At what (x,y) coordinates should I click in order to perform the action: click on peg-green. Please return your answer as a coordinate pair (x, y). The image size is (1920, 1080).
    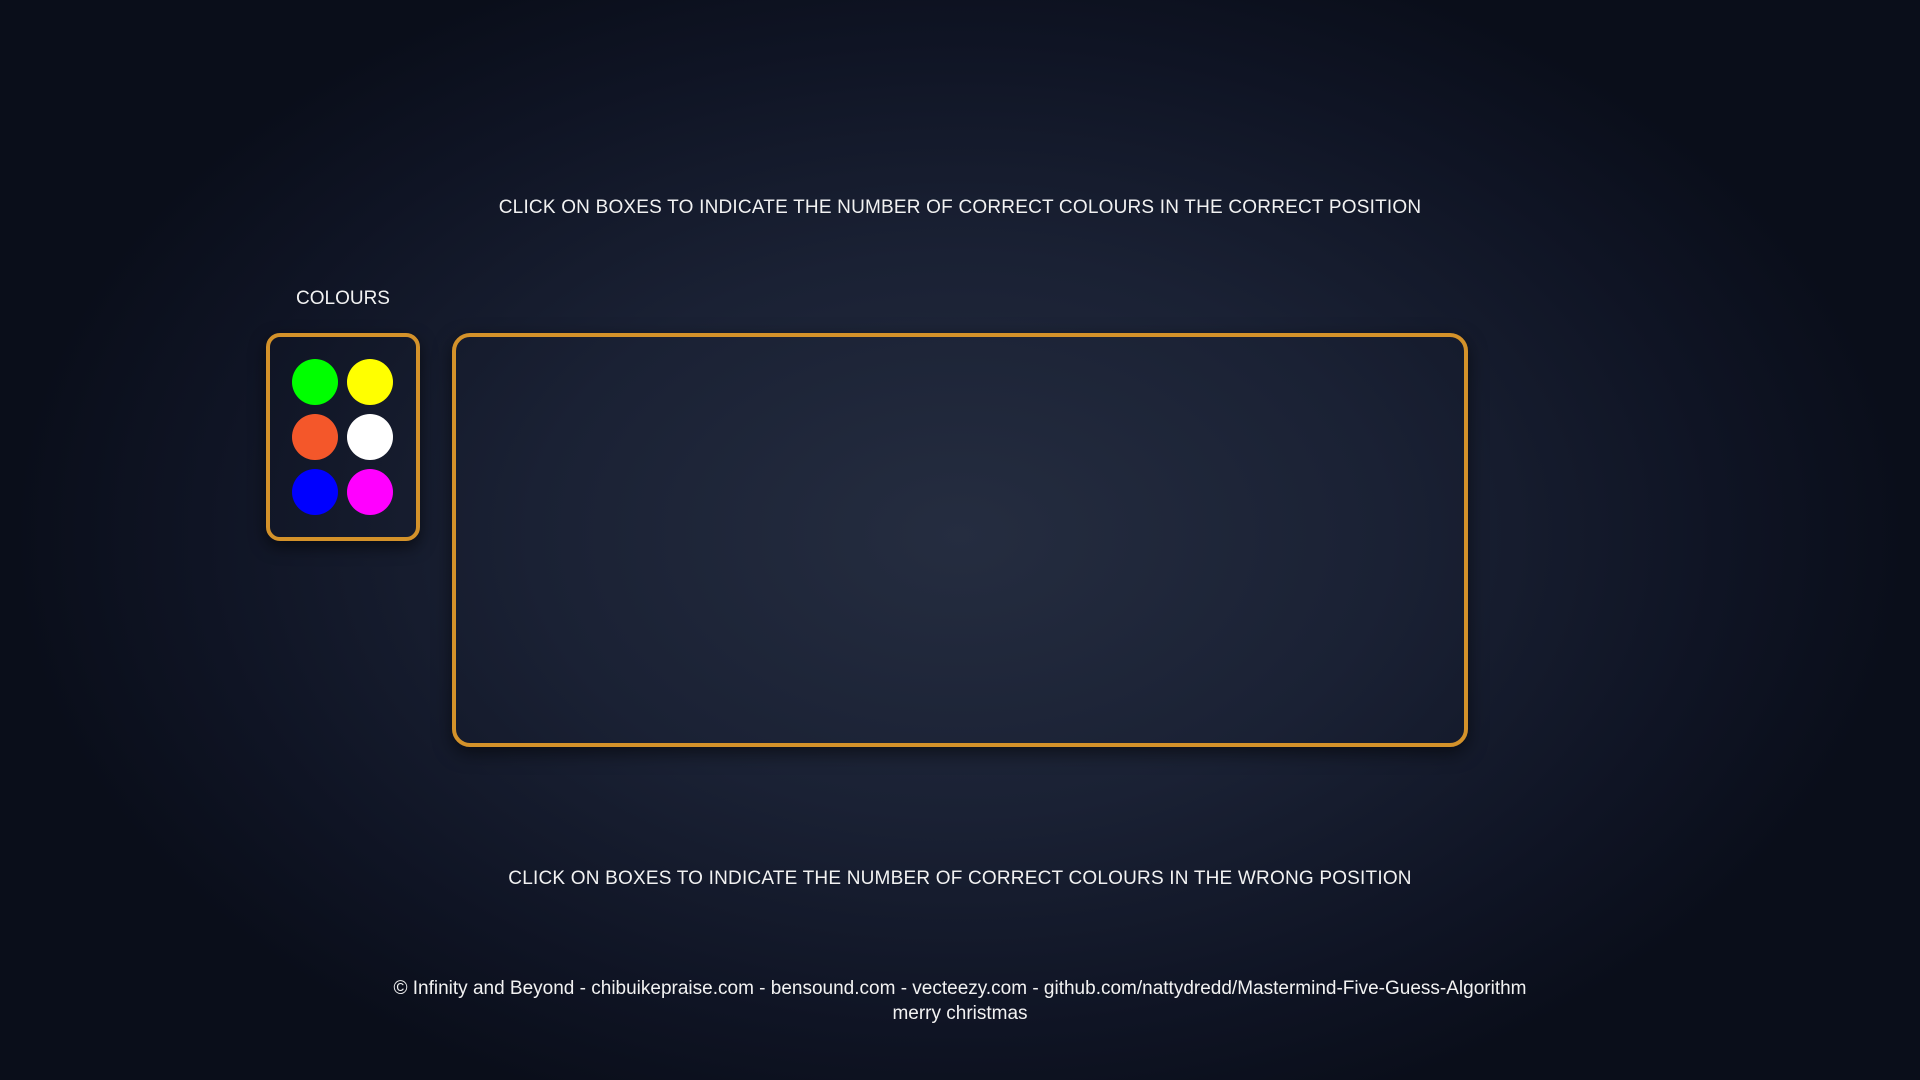
    Looking at the image, I should click on (315, 382).